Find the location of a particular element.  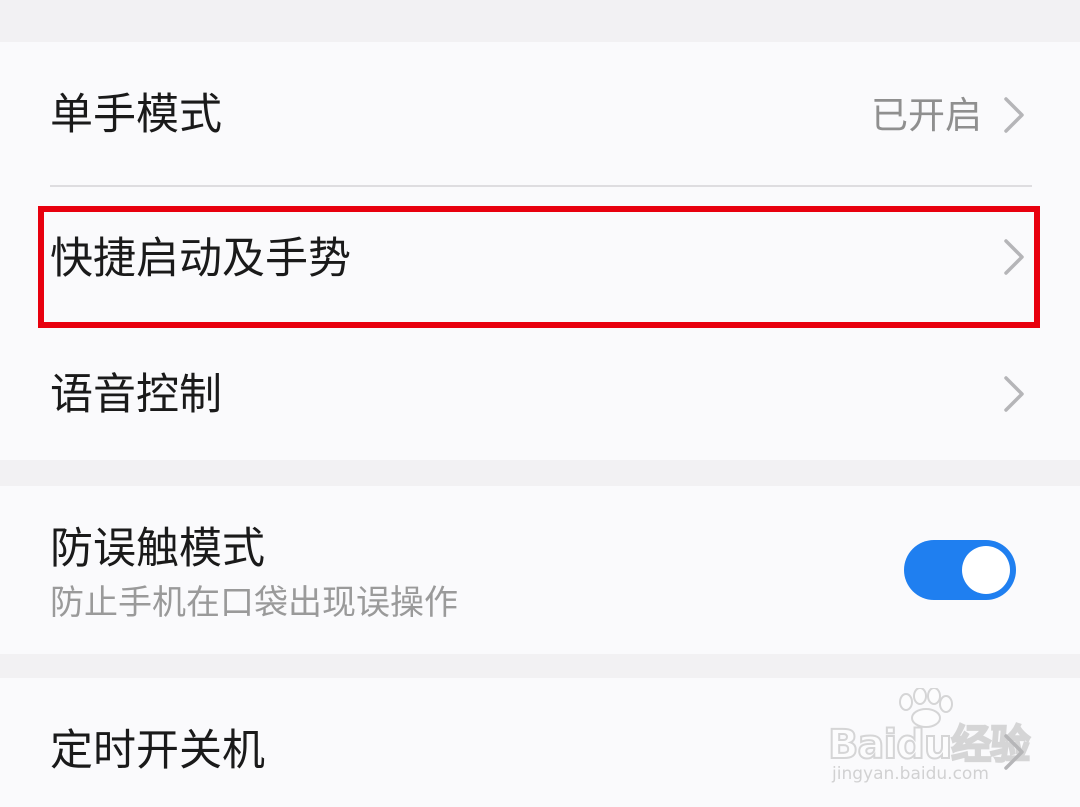

quick-launch-gestures-label: 快捷启动及手势 is located at coordinates (200, 259).